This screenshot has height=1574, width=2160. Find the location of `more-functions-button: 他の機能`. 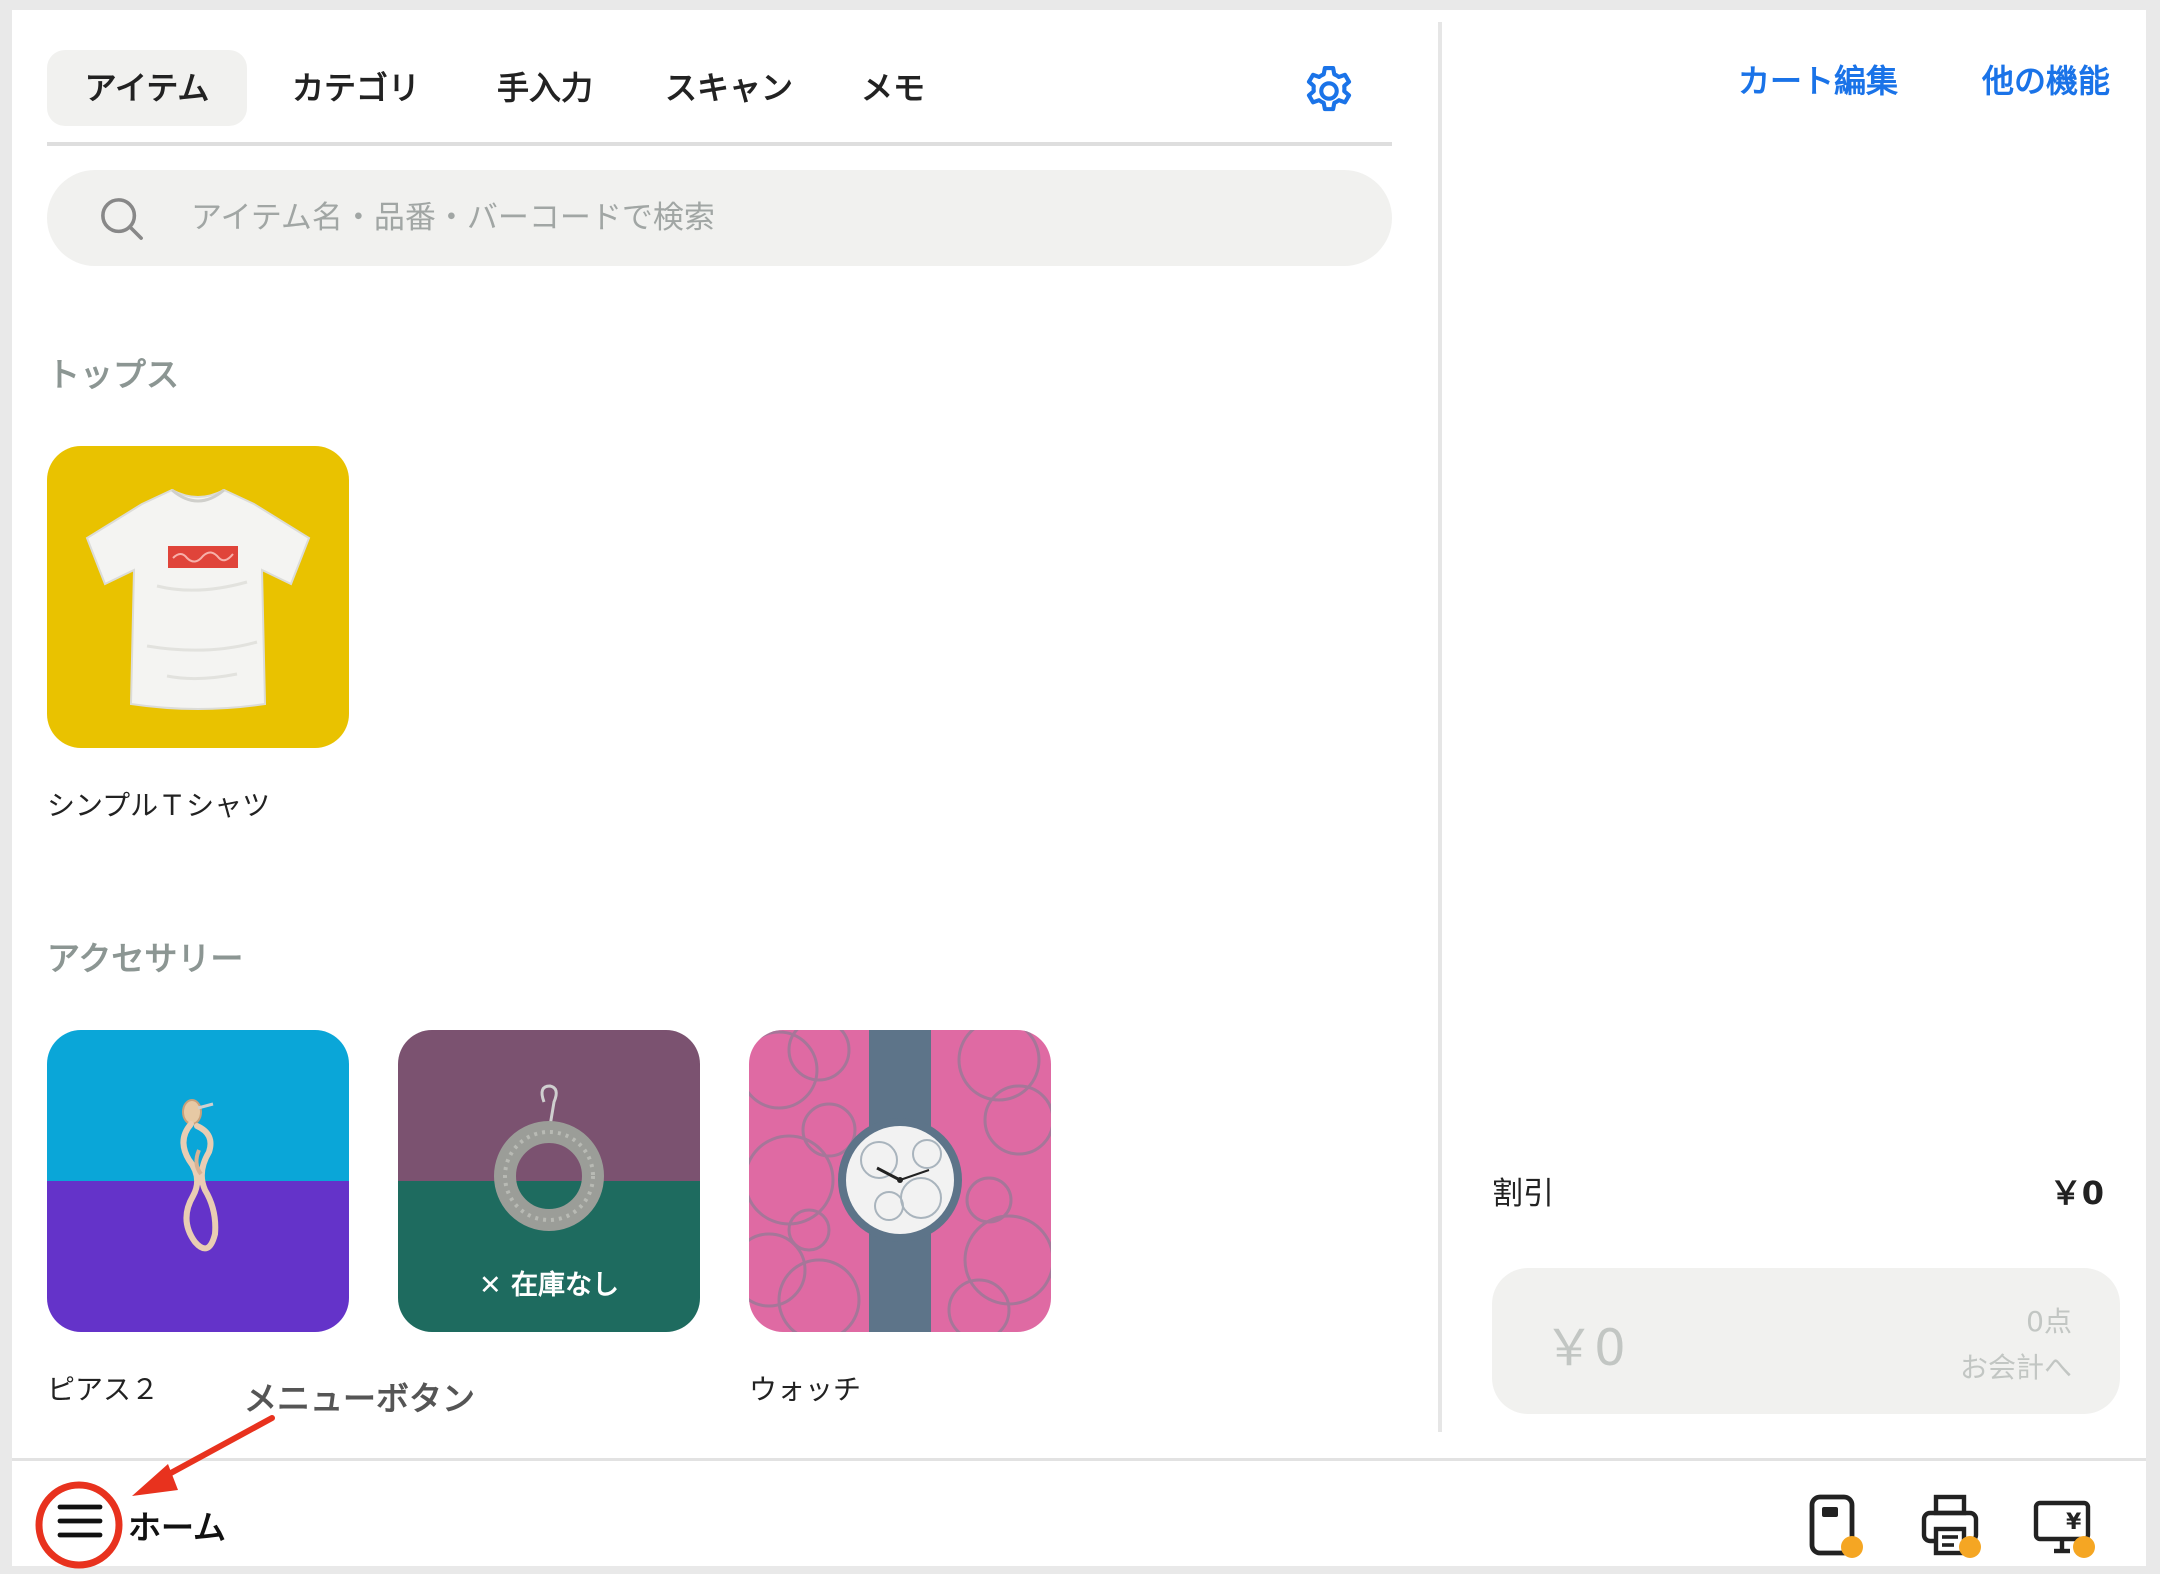

more-functions-button: 他の機能 is located at coordinates (2046, 79).